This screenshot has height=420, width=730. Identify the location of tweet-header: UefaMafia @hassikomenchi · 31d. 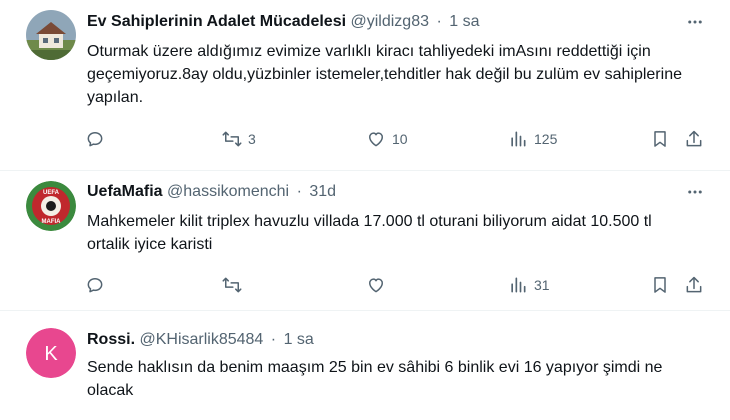
(211, 192).